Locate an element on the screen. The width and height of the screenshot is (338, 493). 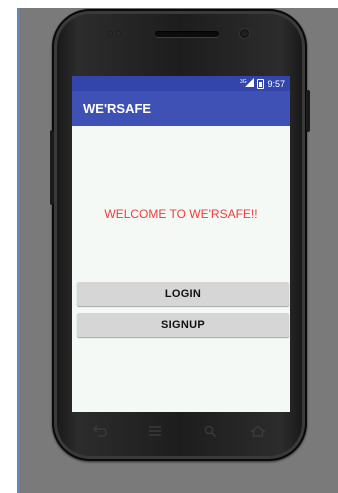
sensor-dots is located at coordinates (117, 34).